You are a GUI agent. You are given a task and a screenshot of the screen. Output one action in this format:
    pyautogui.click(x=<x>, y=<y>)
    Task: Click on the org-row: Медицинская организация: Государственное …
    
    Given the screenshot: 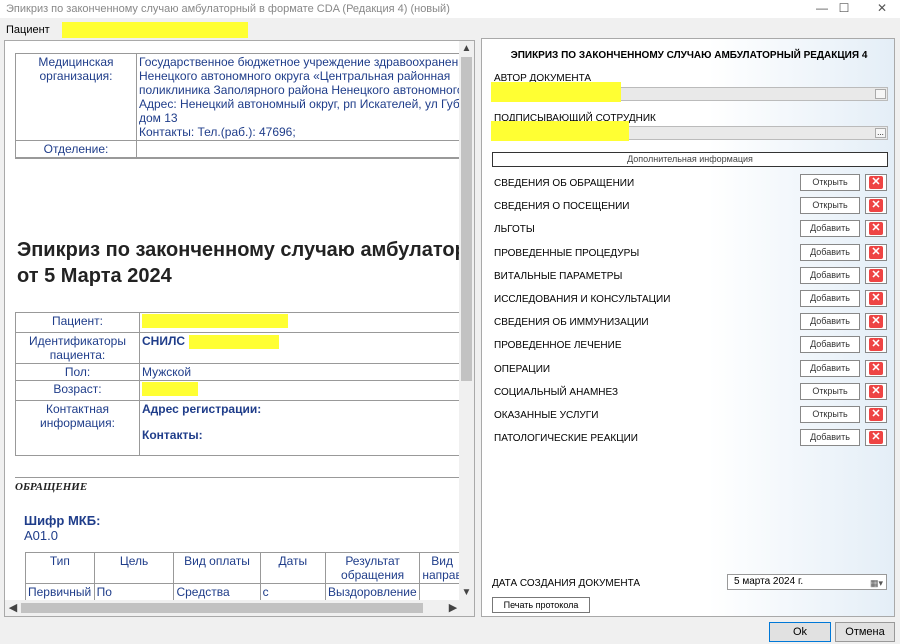 What is the action you would take?
    pyautogui.click(x=238, y=97)
    